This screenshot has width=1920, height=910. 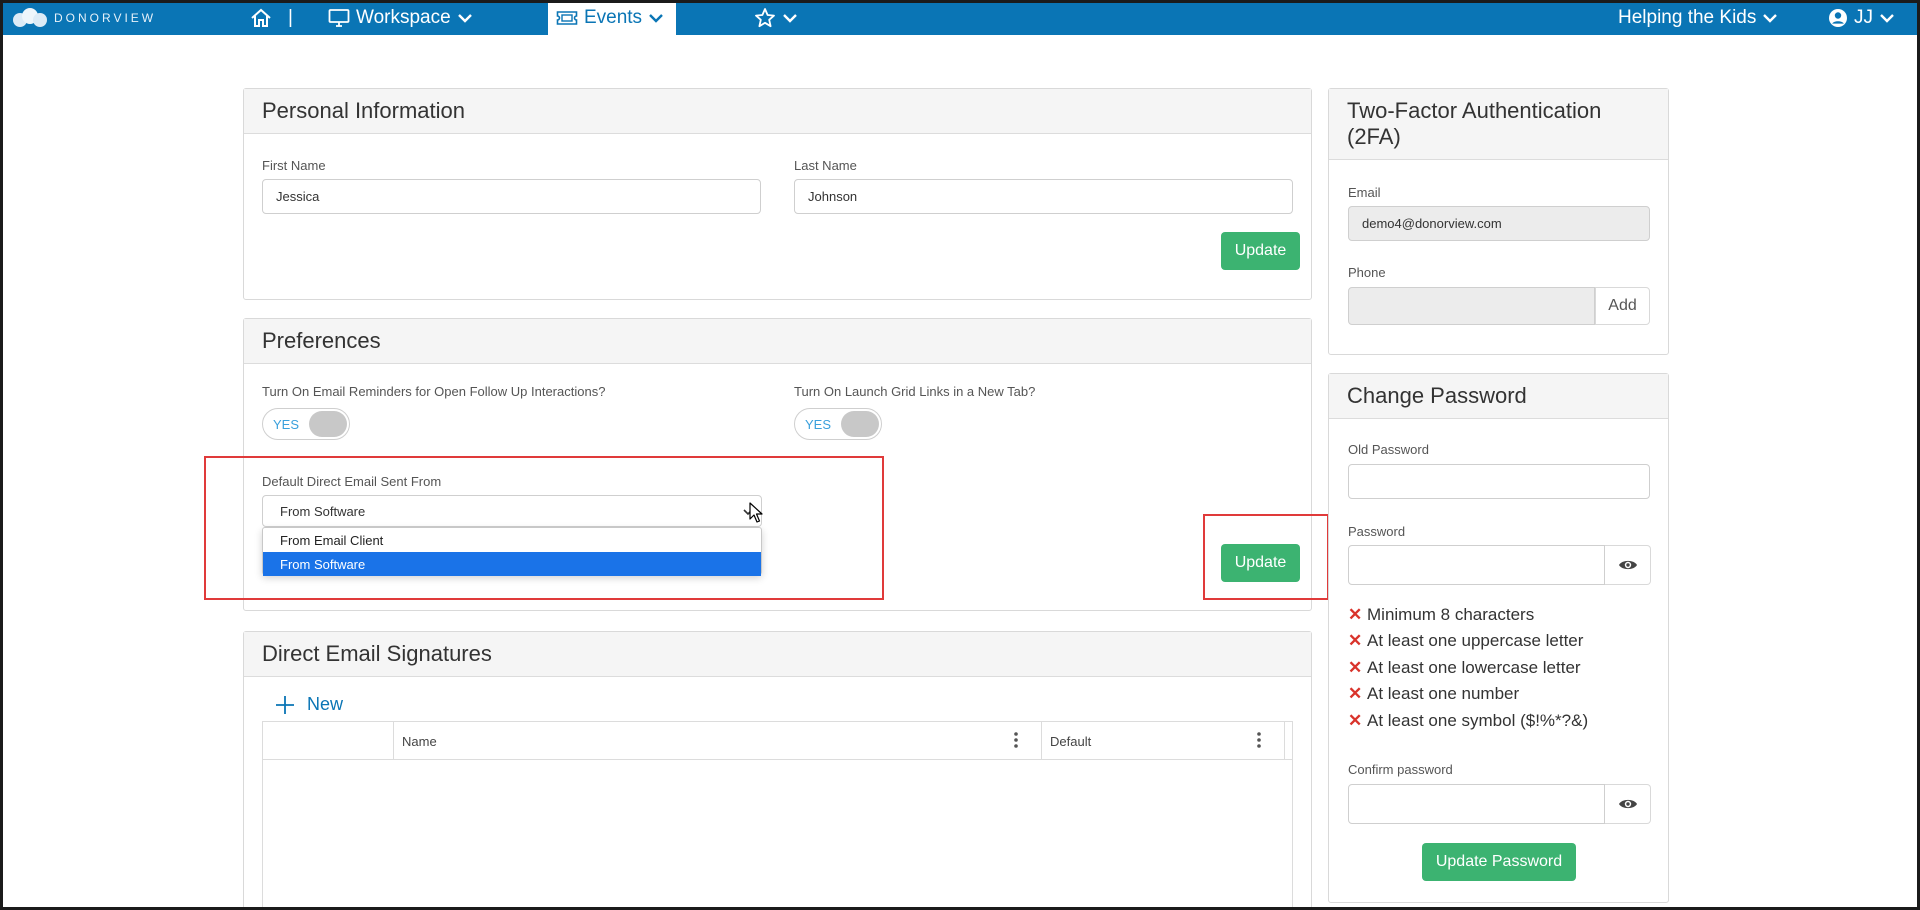 What do you see at coordinates (833, 196) in the screenshot?
I see `last-name-value: Johnson` at bounding box center [833, 196].